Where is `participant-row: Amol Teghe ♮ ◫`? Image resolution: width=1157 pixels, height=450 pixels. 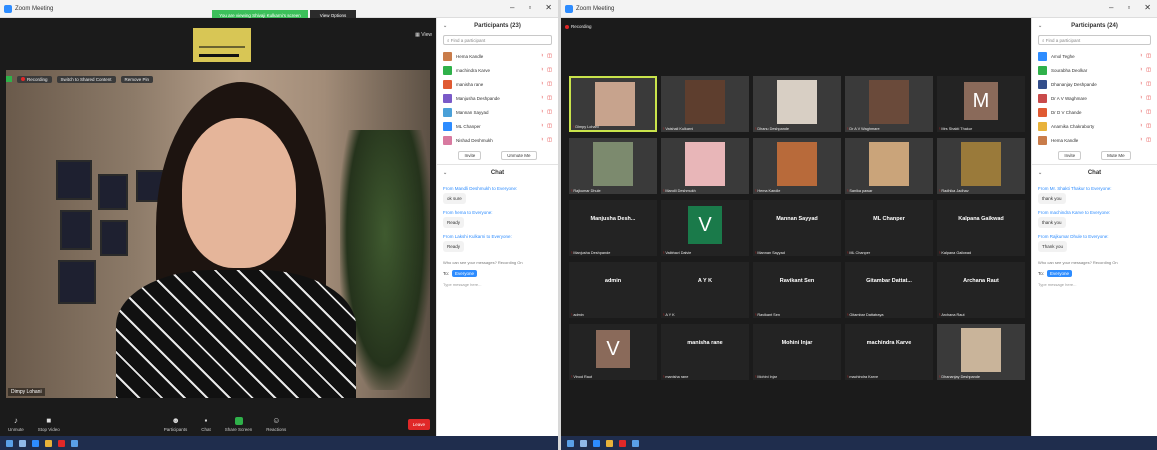 participant-row: Amol Teghe ♮ ◫ is located at coordinates (1094, 56).